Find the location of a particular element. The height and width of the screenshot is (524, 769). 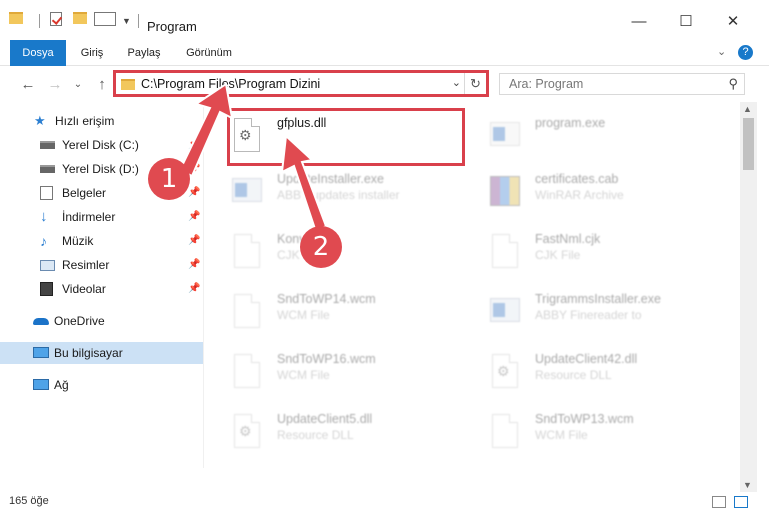

scroll-down-icon: ▼ is located at coordinates (747, 485).